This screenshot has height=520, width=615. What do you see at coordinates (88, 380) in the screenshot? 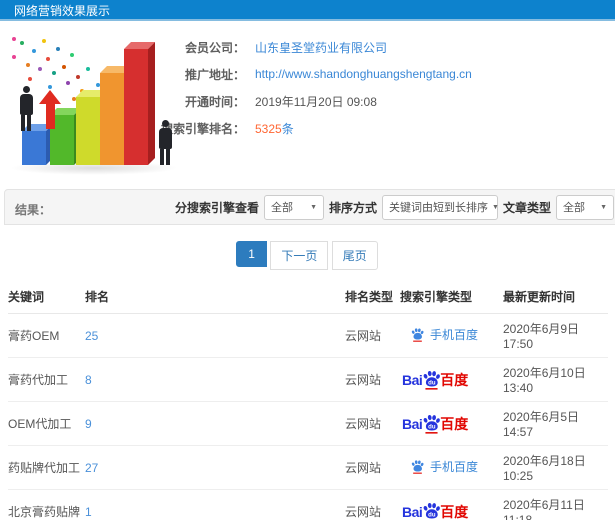
I see `rank-link: 8` at bounding box center [88, 380].